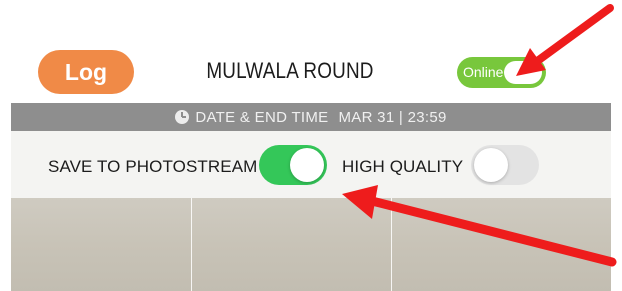 This screenshot has width=622, height=291. What do you see at coordinates (86, 72) in the screenshot?
I see `log-button: Log` at bounding box center [86, 72].